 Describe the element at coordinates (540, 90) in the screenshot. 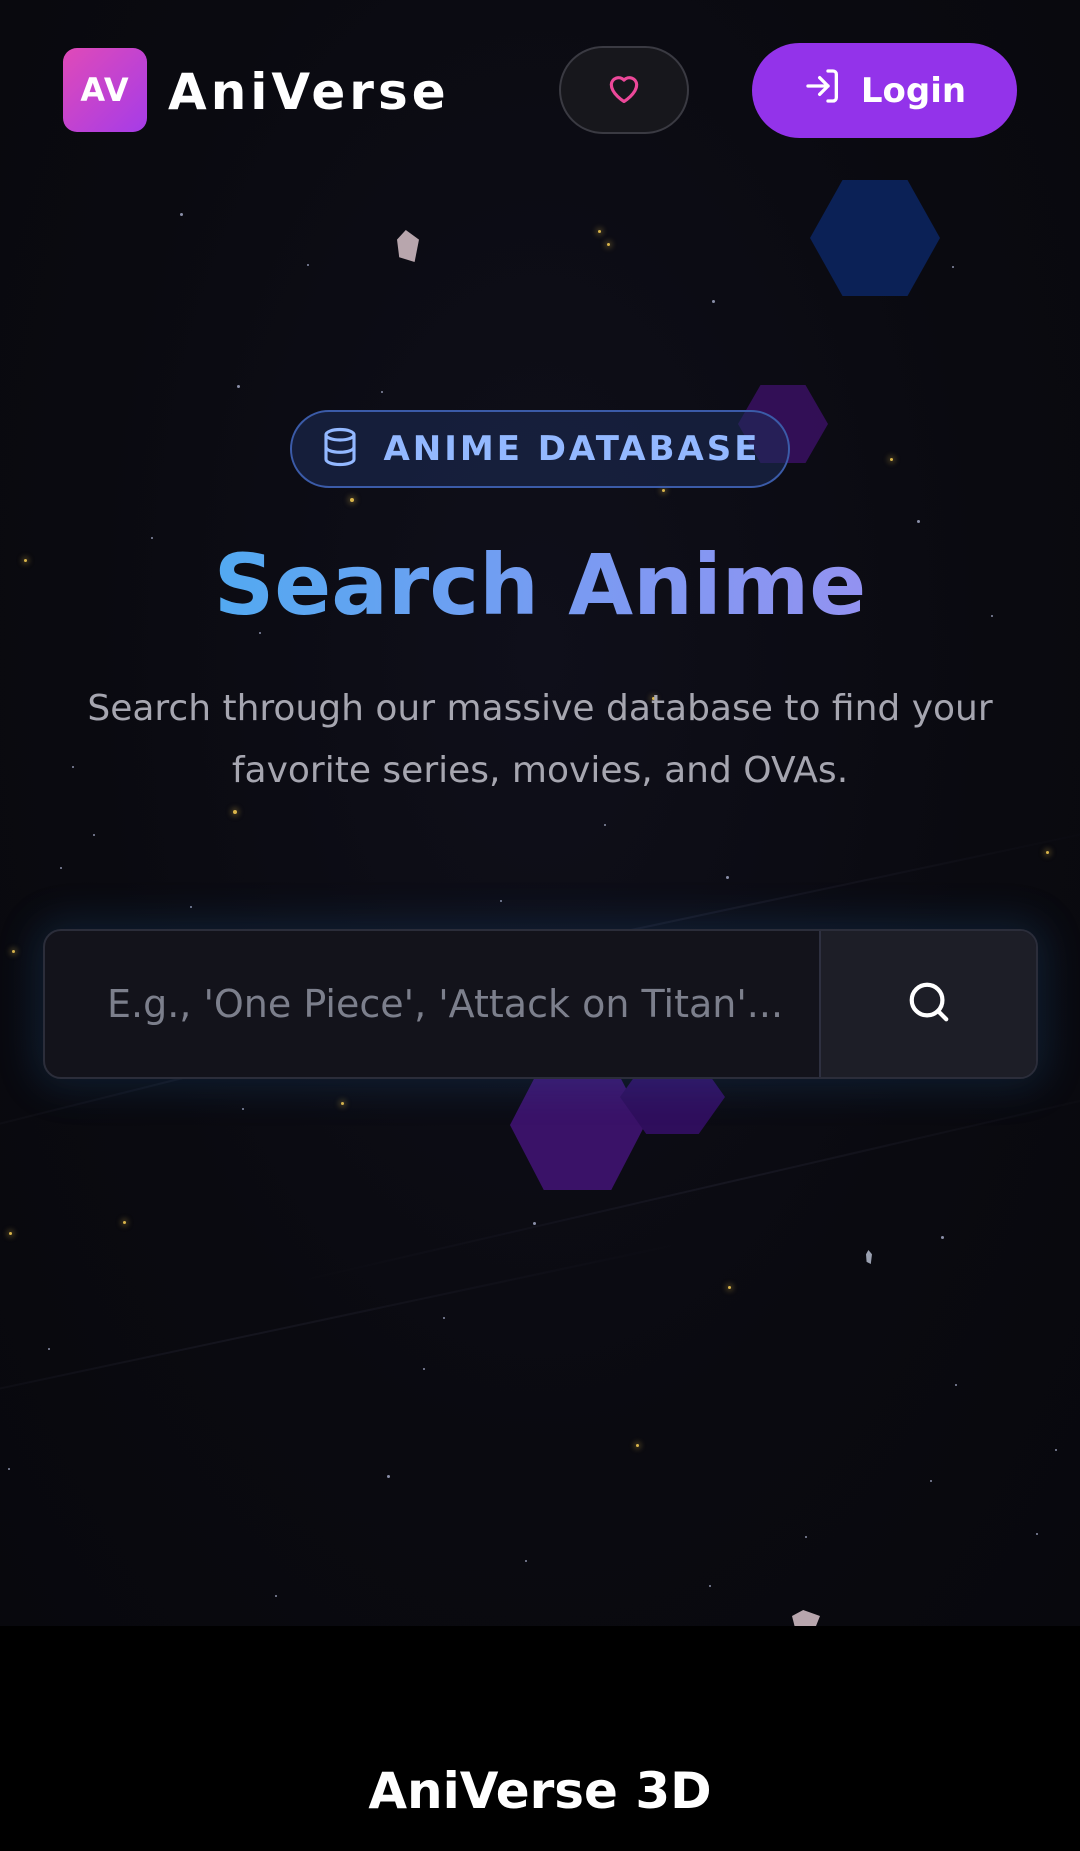

I see `top-nav: AV AniVerse Login` at that location.